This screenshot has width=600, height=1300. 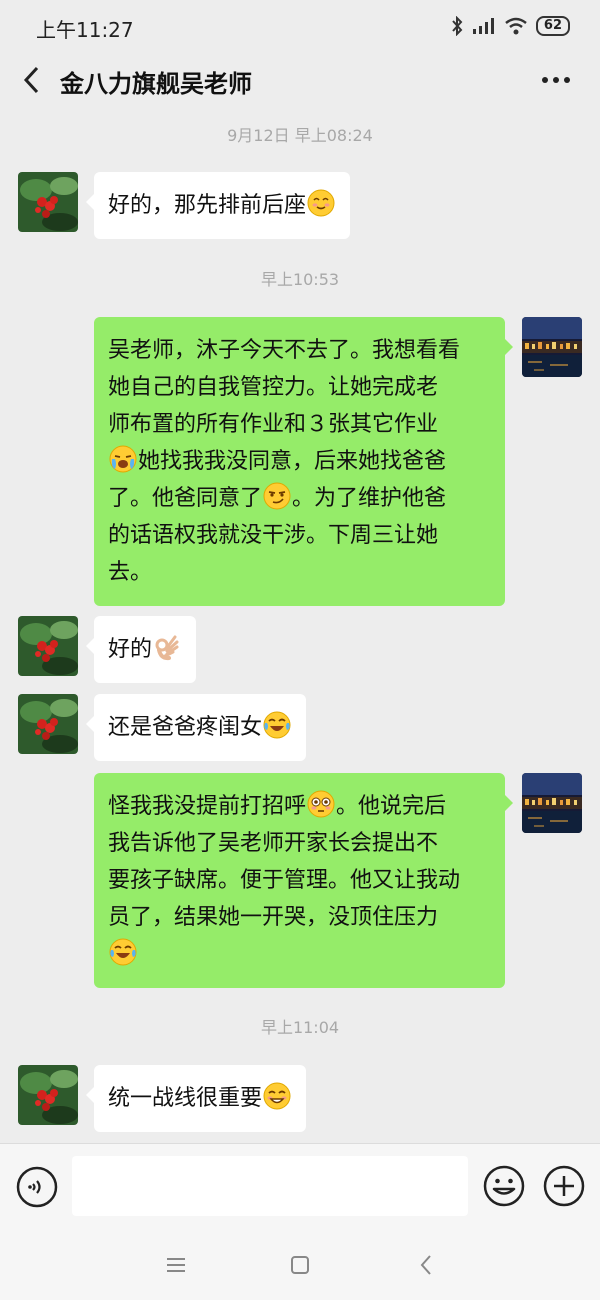 I want to click on message-text: 好的, so click(x=130, y=649).